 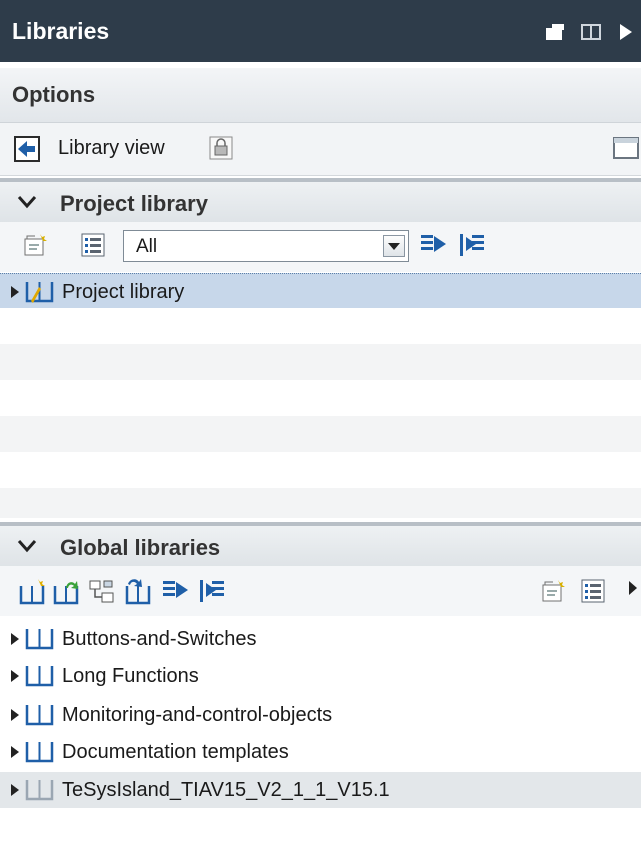 What do you see at coordinates (61, 31) in the screenshot?
I see `panel-title: Libraries` at bounding box center [61, 31].